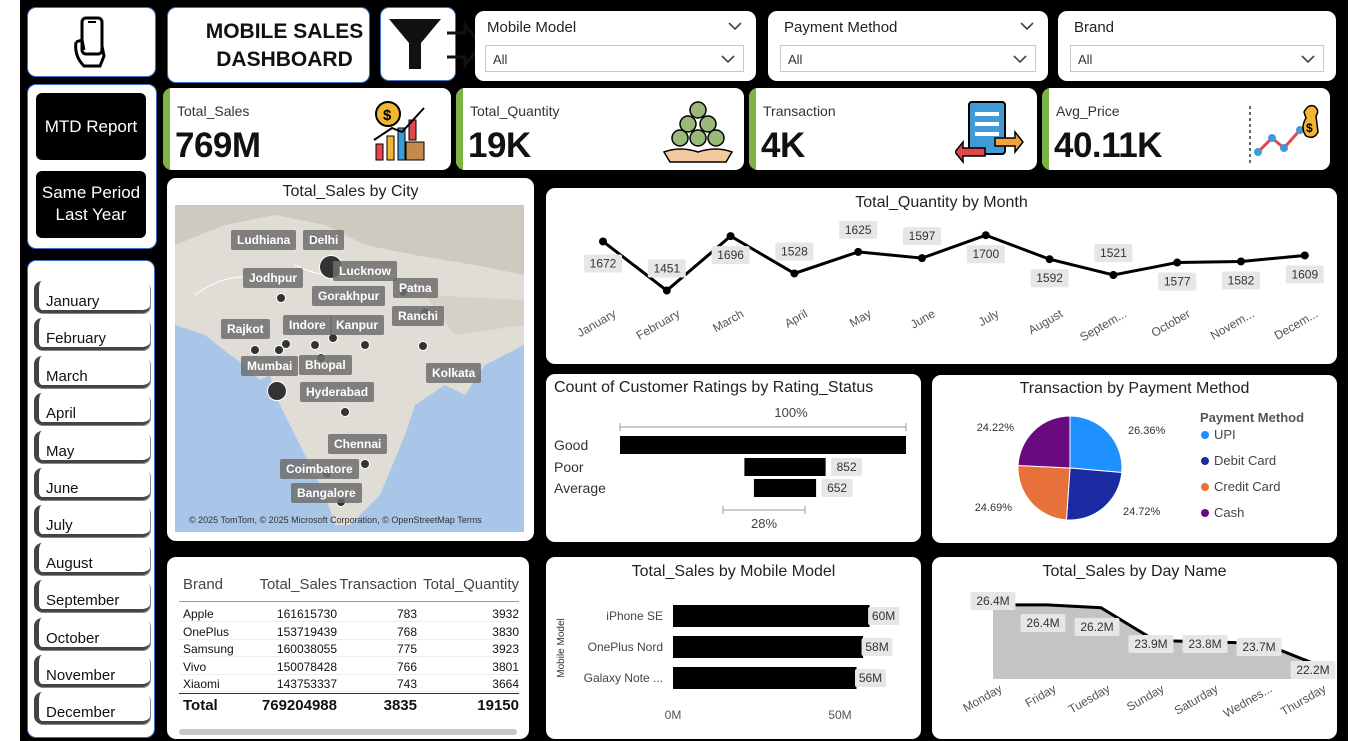 The image size is (1359, 741). I want to click on mtd-report-button: MTD Report, so click(91, 126).